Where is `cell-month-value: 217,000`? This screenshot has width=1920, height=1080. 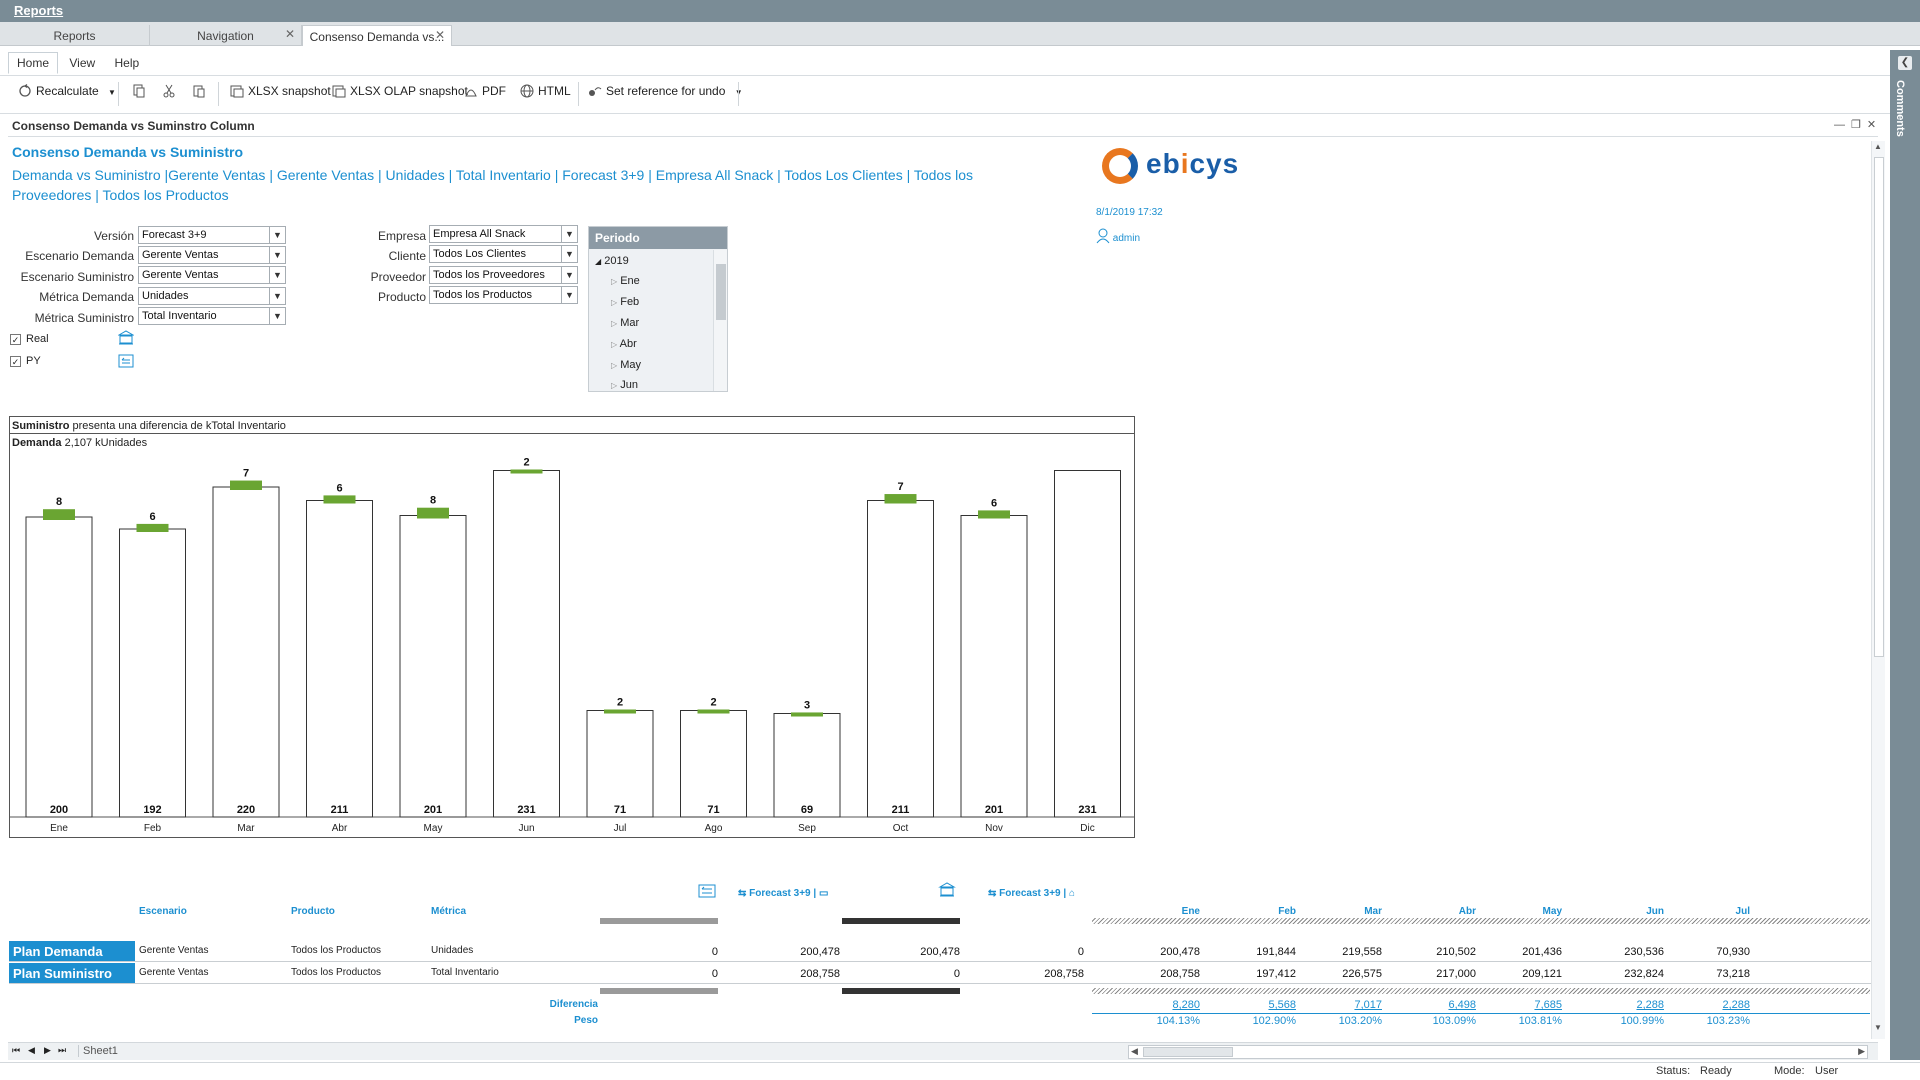
cell-month-value: 217,000 is located at coordinates (1431, 974).